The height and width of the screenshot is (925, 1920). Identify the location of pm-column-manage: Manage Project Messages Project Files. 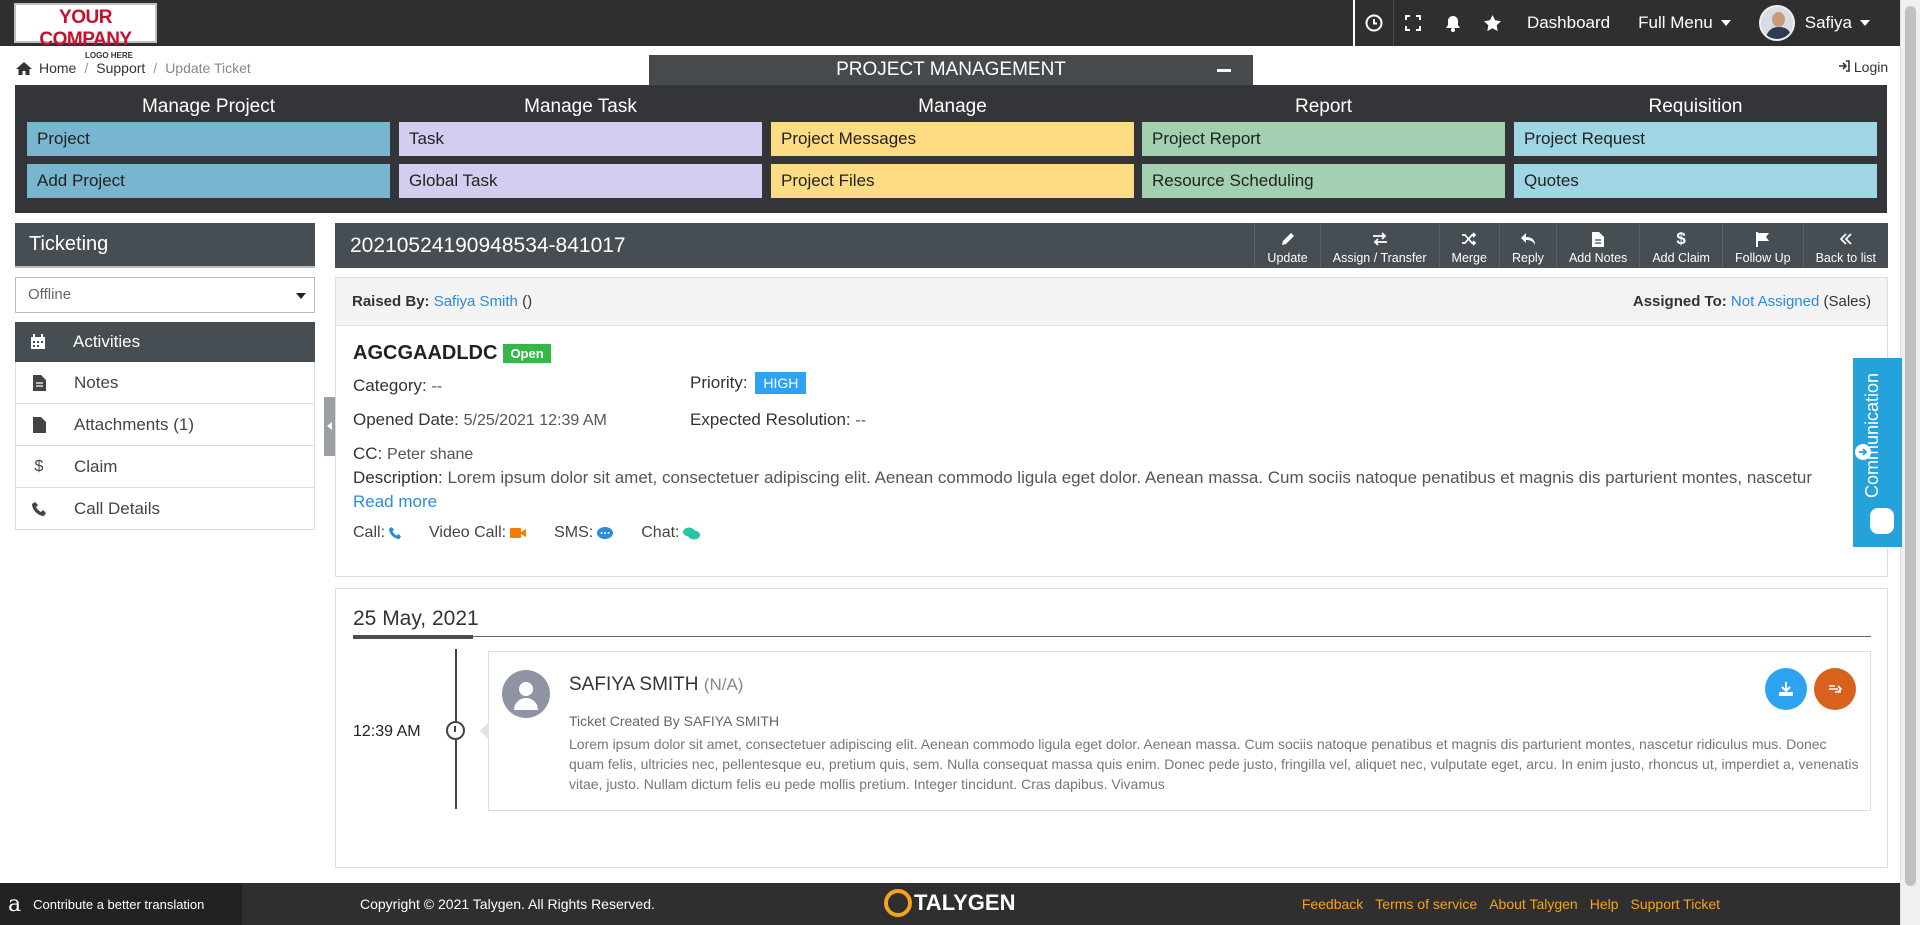
(952, 141).